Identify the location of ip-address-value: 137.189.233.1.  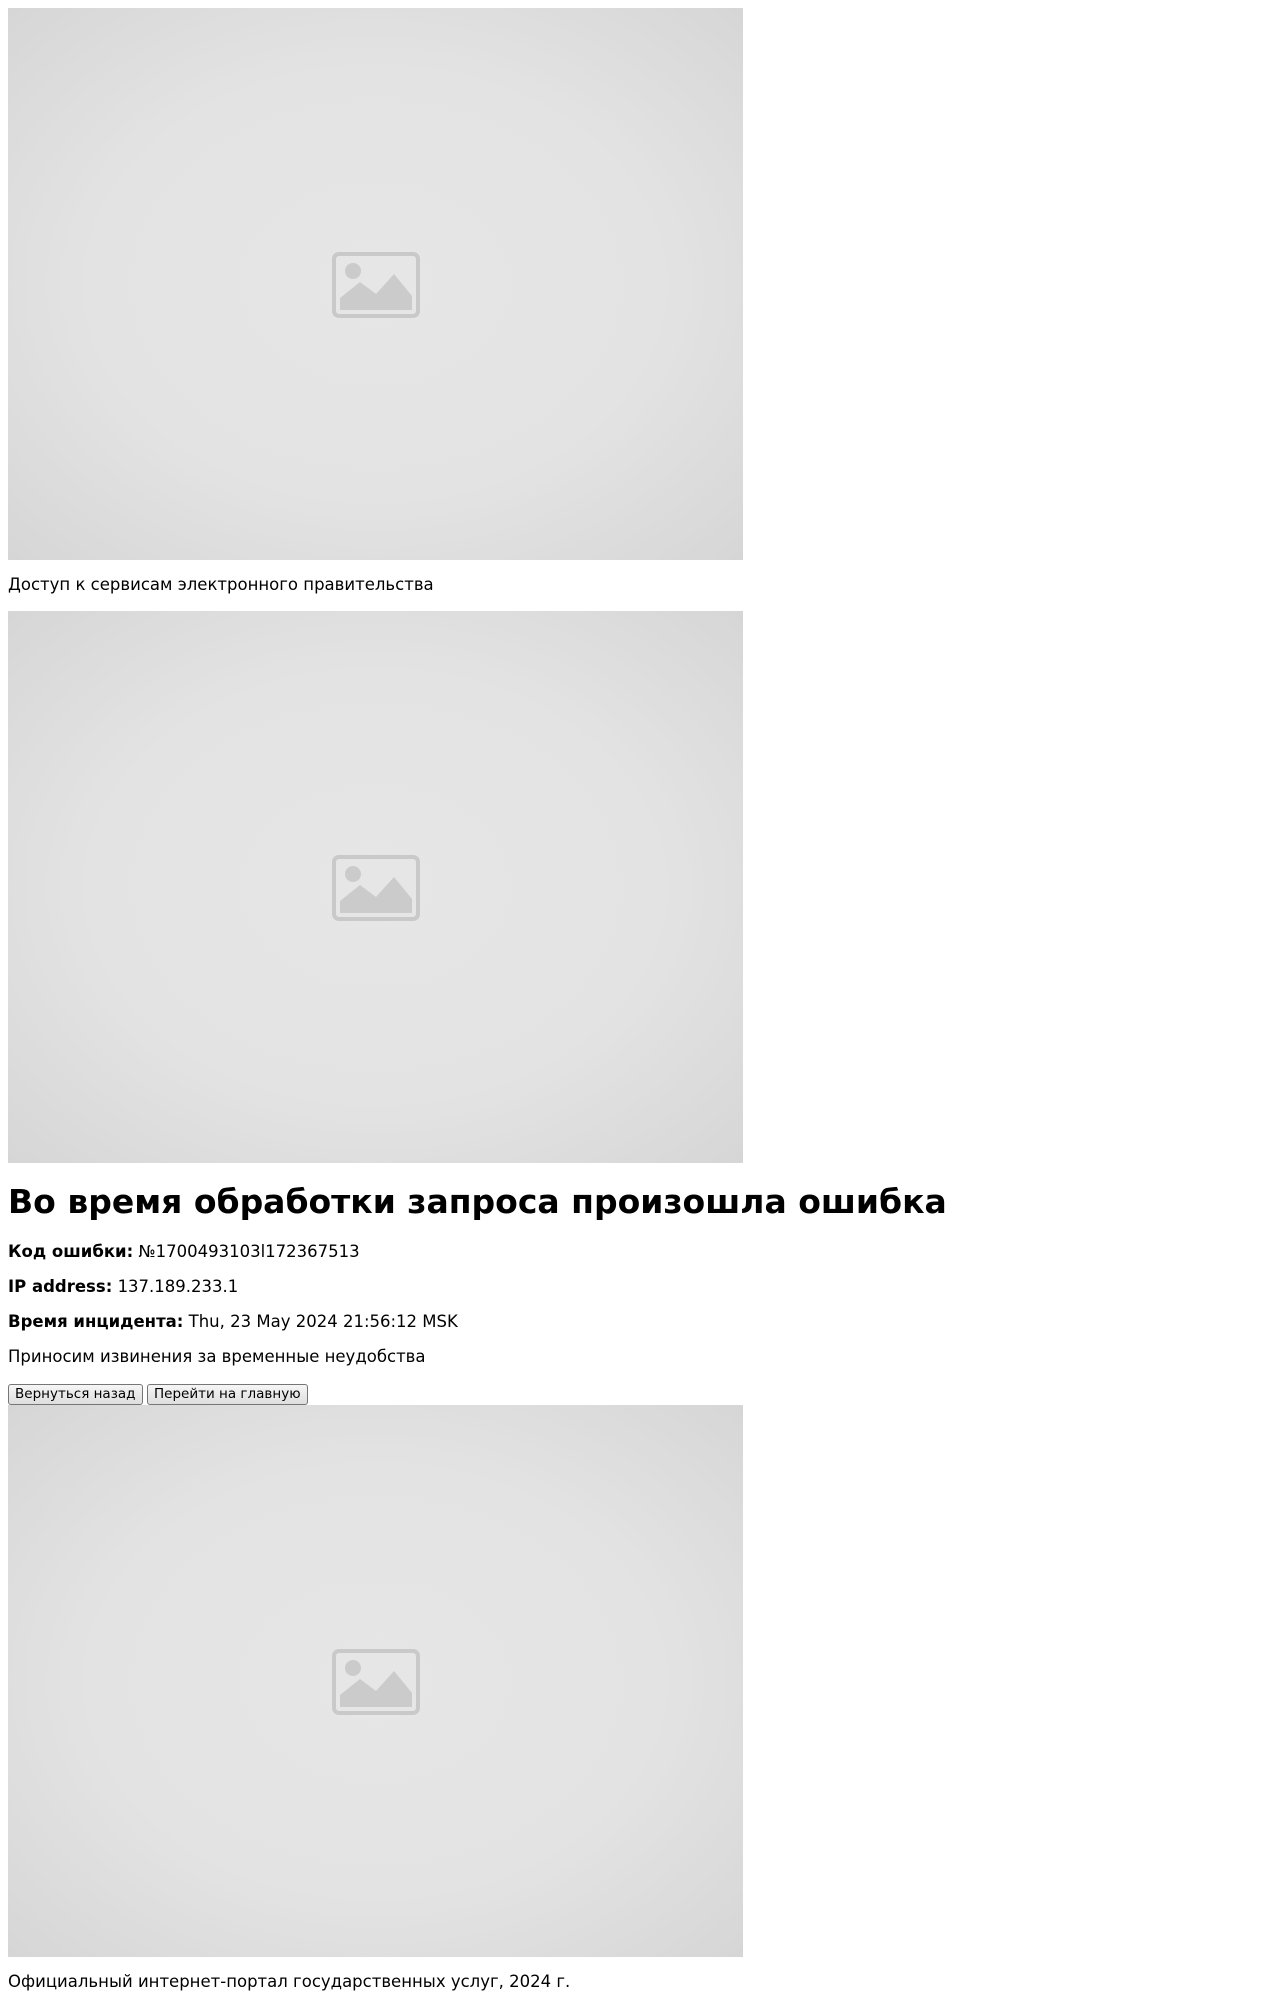
(178, 1286).